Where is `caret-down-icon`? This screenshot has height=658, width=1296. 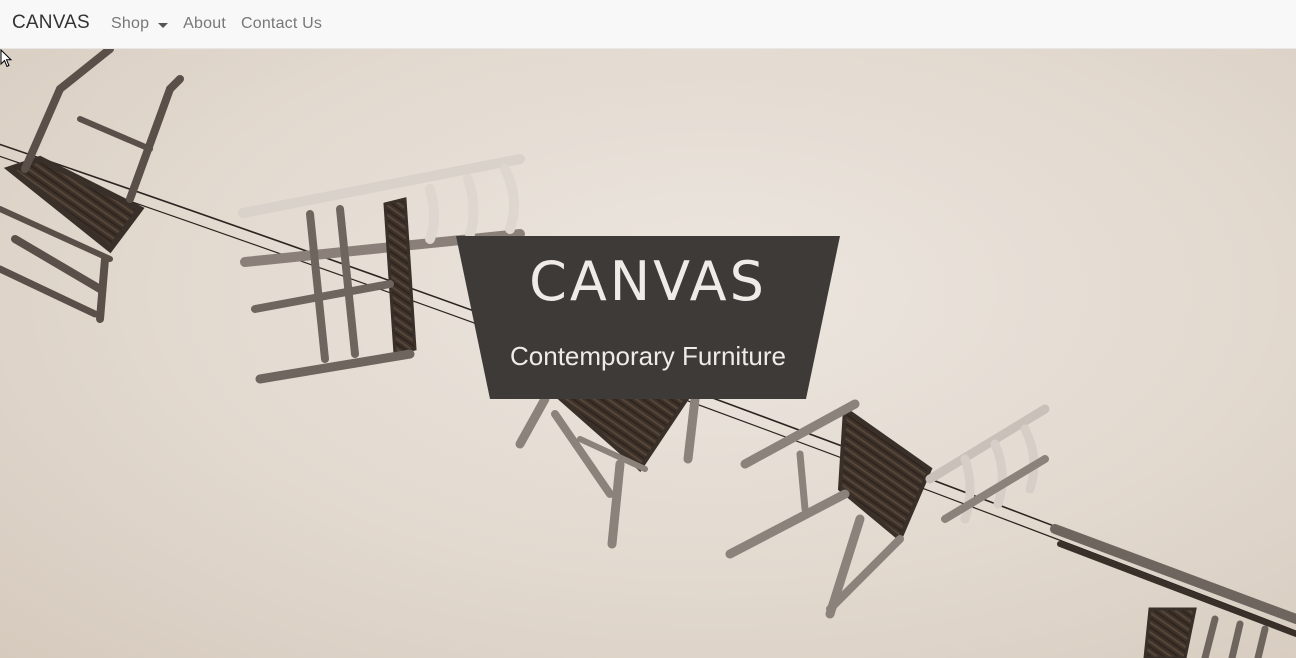 caret-down-icon is located at coordinates (163, 25).